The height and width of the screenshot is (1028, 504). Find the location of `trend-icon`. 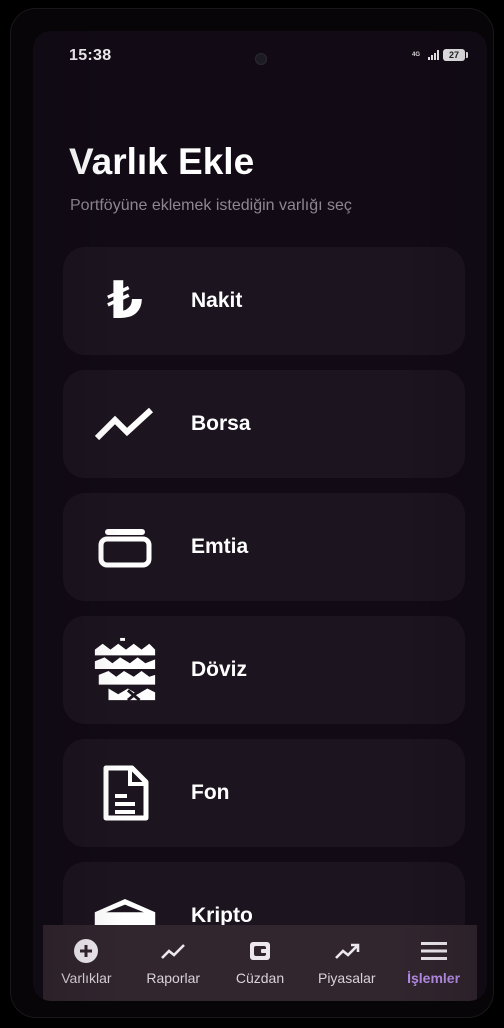

trend-icon is located at coordinates (125, 424).